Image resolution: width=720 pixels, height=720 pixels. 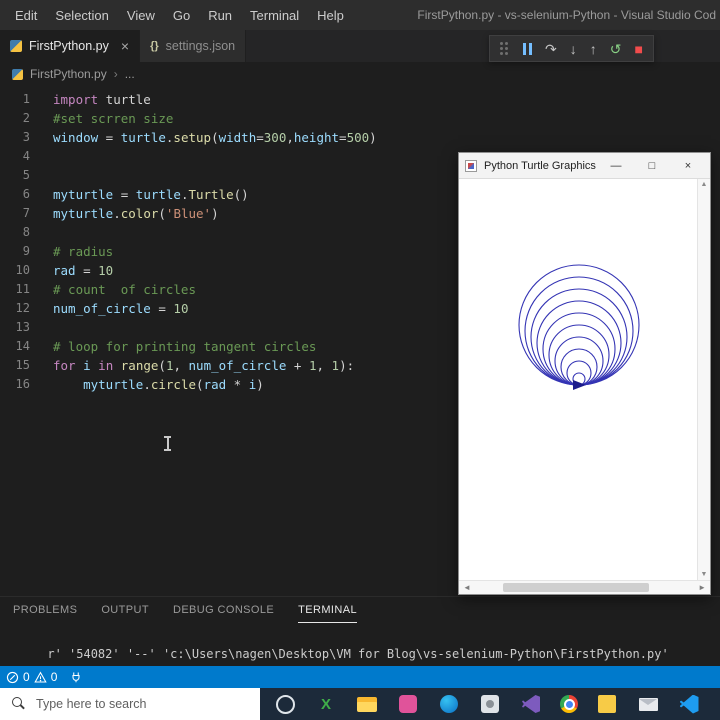 I want to click on breadcrumb-file: FirstPython.py, so click(x=68, y=74).